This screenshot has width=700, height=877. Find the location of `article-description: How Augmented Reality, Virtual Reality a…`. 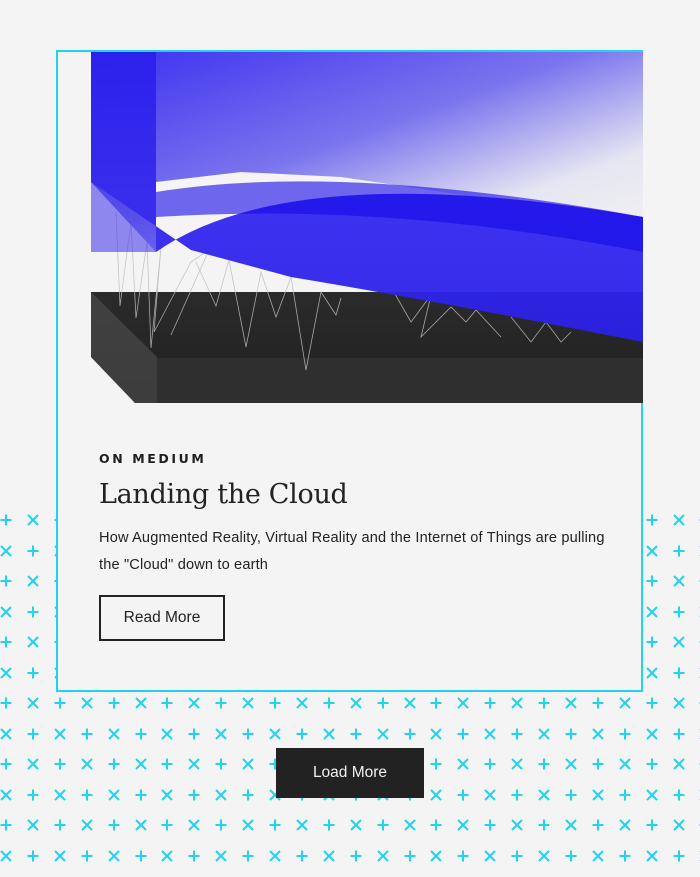

article-description: How Augmented Reality, Virtual Reality a… is located at coordinates (352, 551).